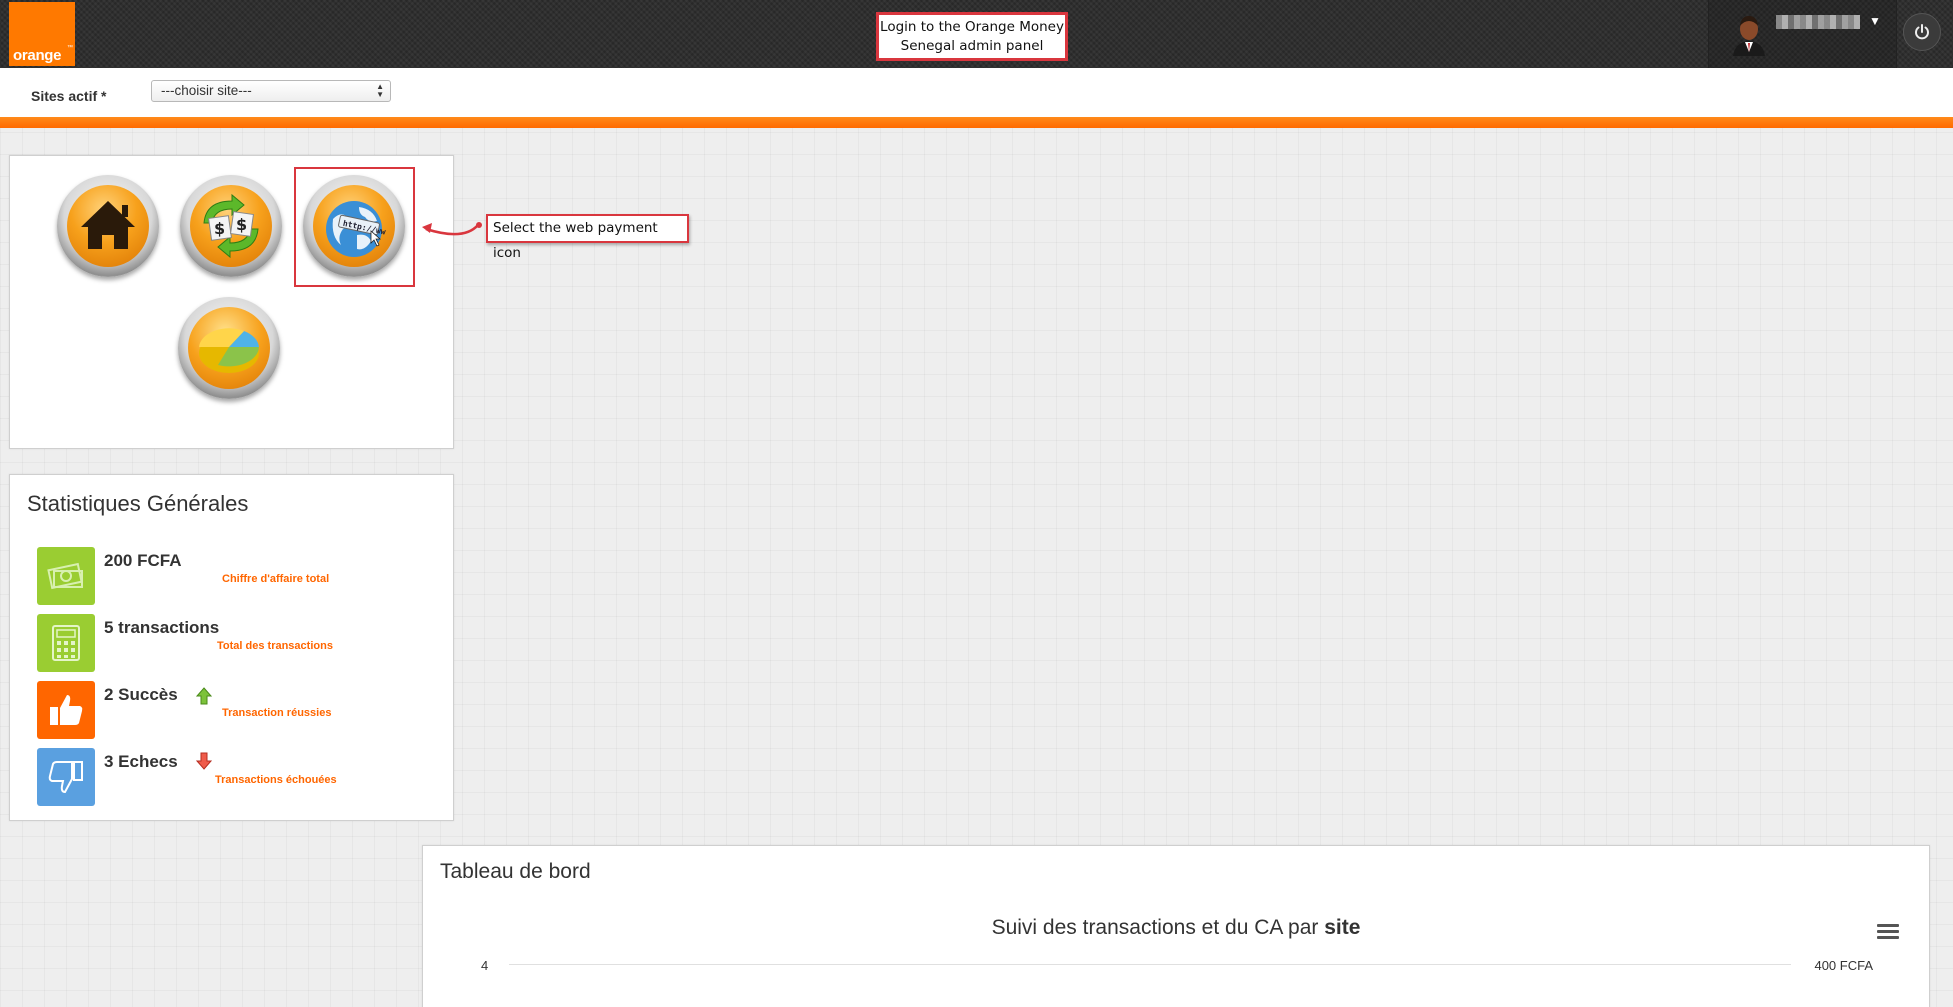  I want to click on y-axis-left-tick: 4, so click(485, 965).